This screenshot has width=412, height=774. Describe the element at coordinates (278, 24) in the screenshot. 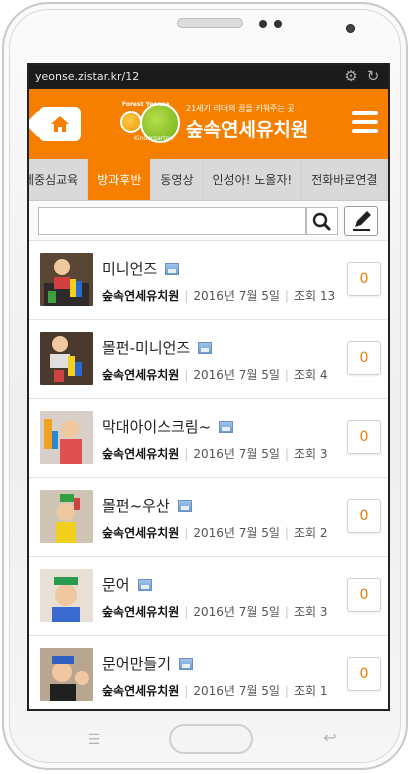

I see `front-sensor` at that location.